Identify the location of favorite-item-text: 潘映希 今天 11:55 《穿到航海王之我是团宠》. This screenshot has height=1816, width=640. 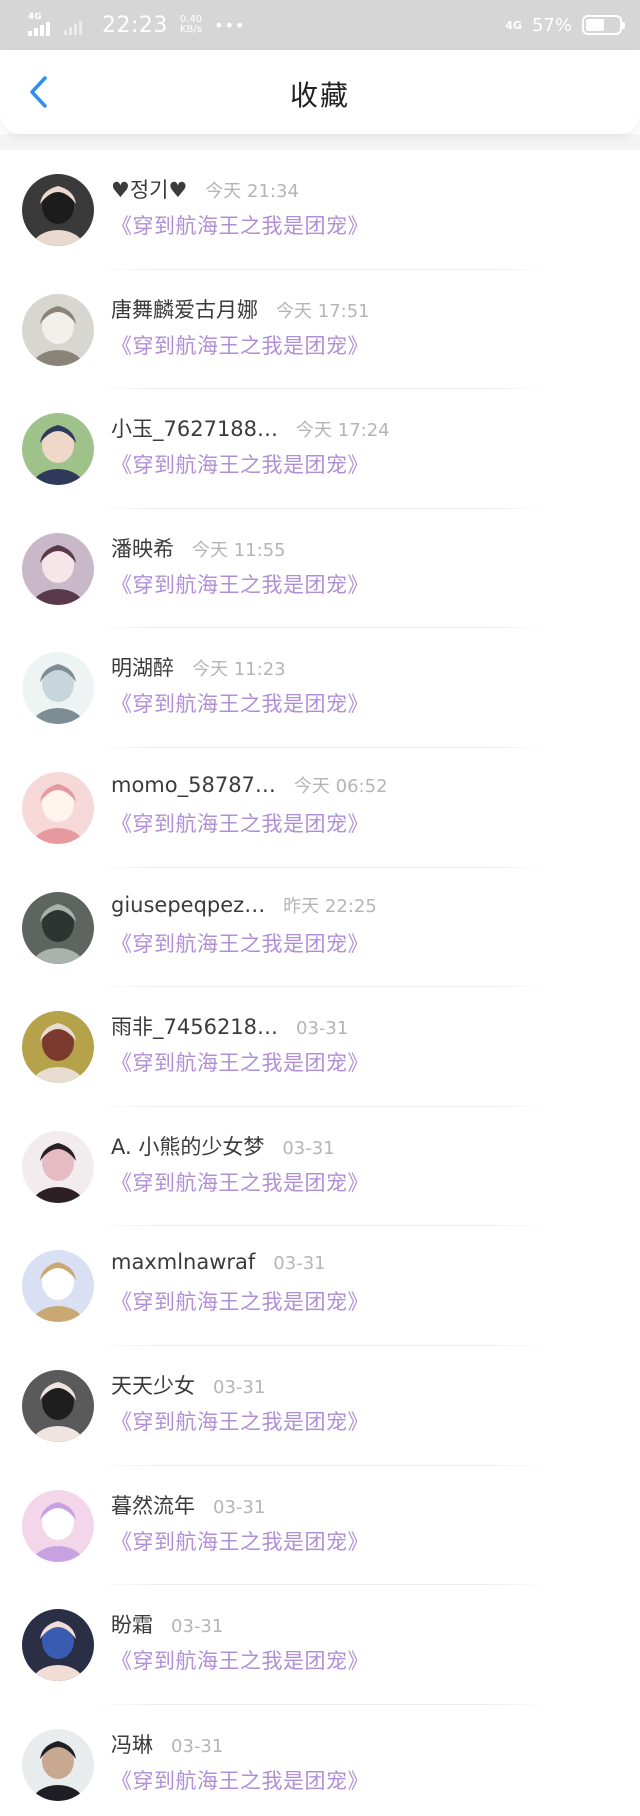
(365, 566).